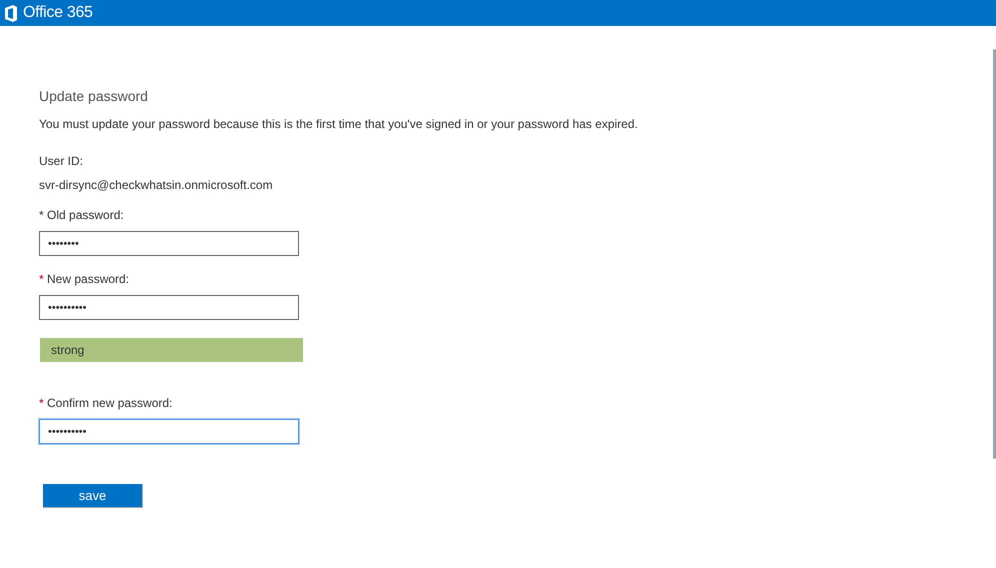  Describe the element at coordinates (82, 215) in the screenshot. I see `field-label: * Old password:` at that location.